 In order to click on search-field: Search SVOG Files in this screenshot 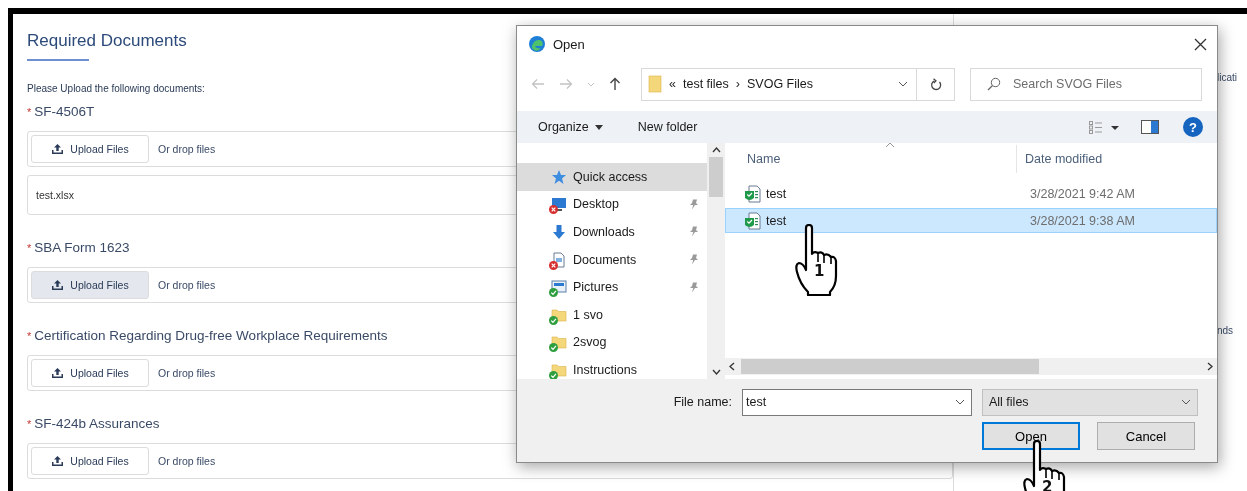, I will do `click(1086, 84)`.